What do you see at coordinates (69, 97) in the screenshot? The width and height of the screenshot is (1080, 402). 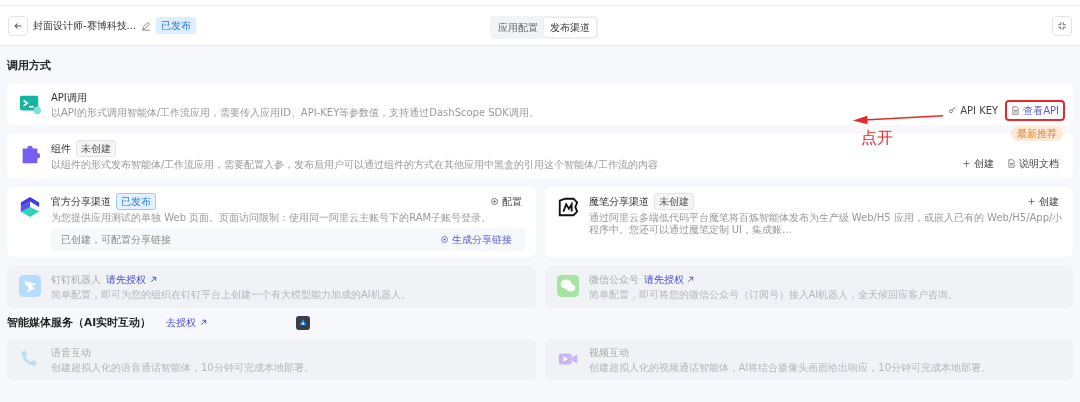 I see `card-title: API调用` at bounding box center [69, 97].